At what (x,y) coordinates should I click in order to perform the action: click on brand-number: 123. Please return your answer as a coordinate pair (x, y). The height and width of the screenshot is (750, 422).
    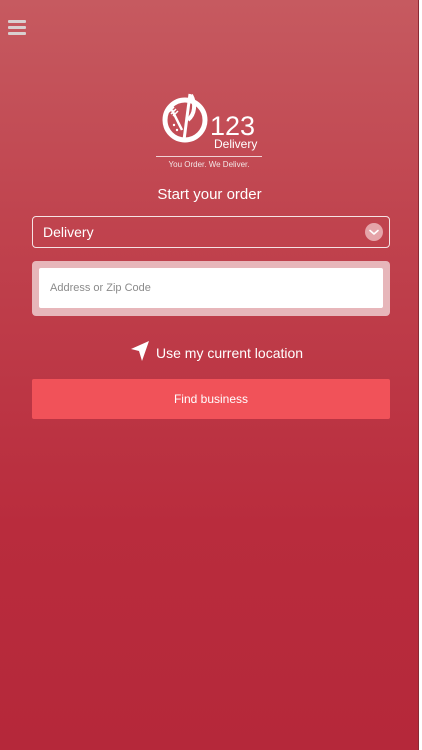
    Looking at the image, I should click on (233, 126).